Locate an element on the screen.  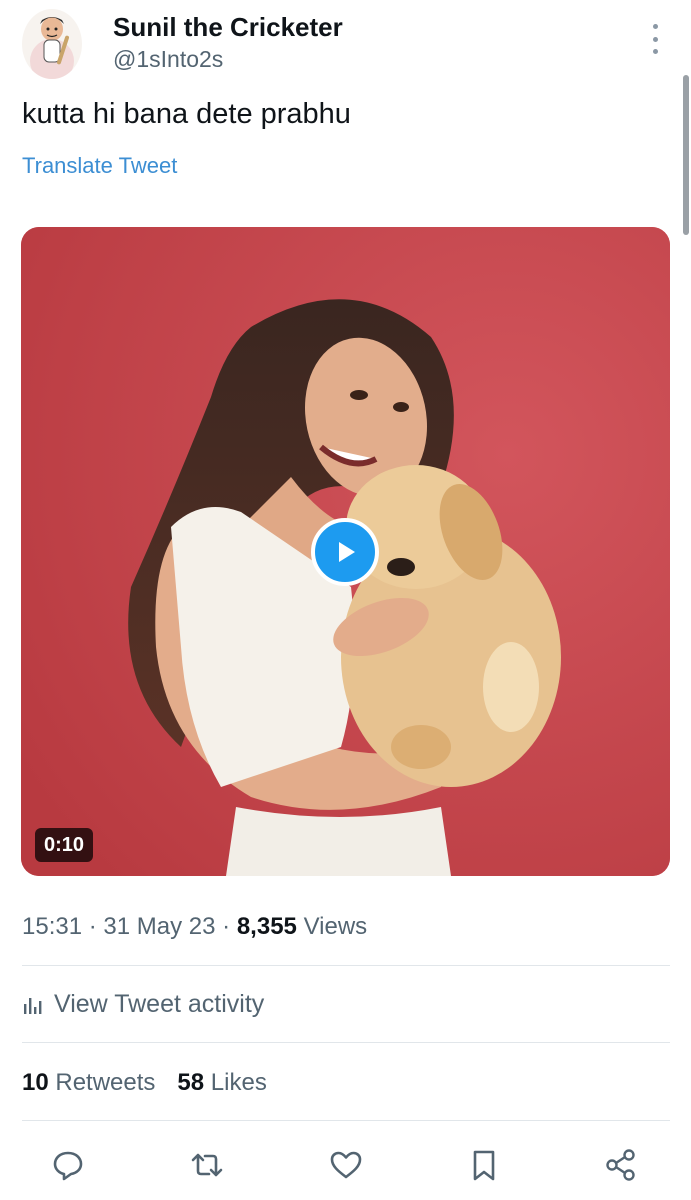
view-tweet-activity-link: View Tweet activity is located at coordinates (143, 1004).